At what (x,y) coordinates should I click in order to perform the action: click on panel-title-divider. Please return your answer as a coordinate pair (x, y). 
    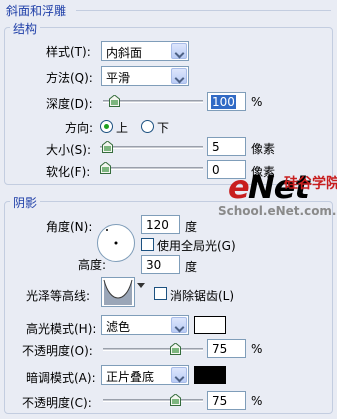
    Looking at the image, I should click on (203, 10).